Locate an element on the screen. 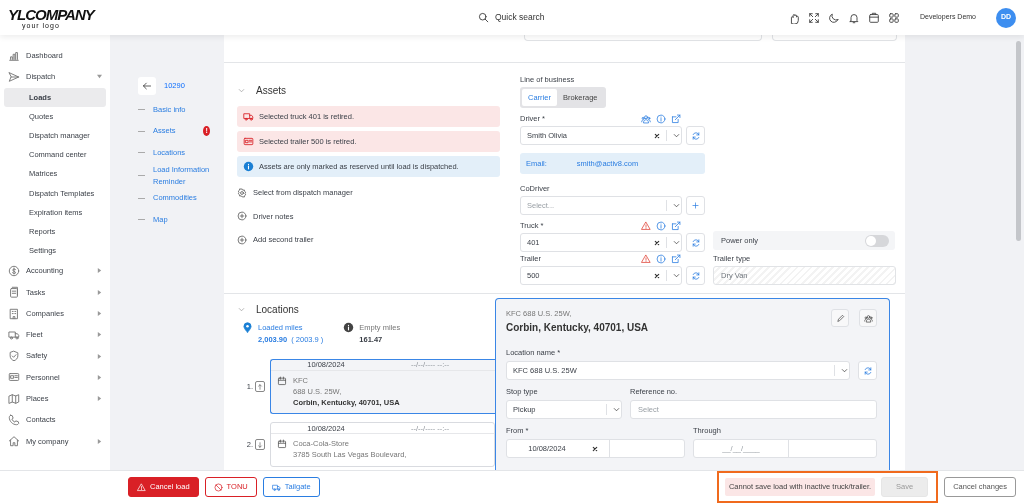 The width and height of the screenshot is (1024, 503). clipboard-icon is located at coordinates (14, 292).